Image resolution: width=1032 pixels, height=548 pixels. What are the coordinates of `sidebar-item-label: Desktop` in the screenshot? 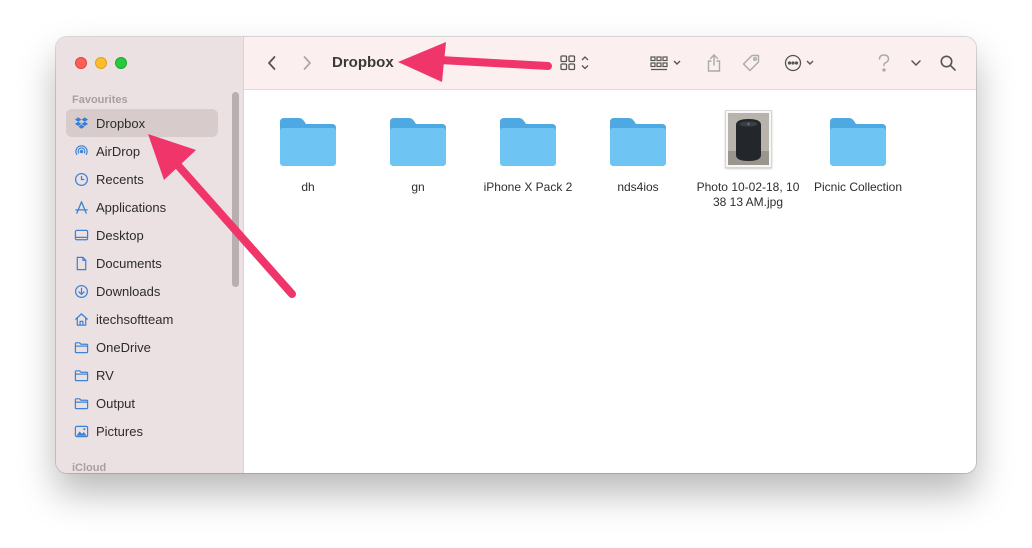 It's located at (120, 235).